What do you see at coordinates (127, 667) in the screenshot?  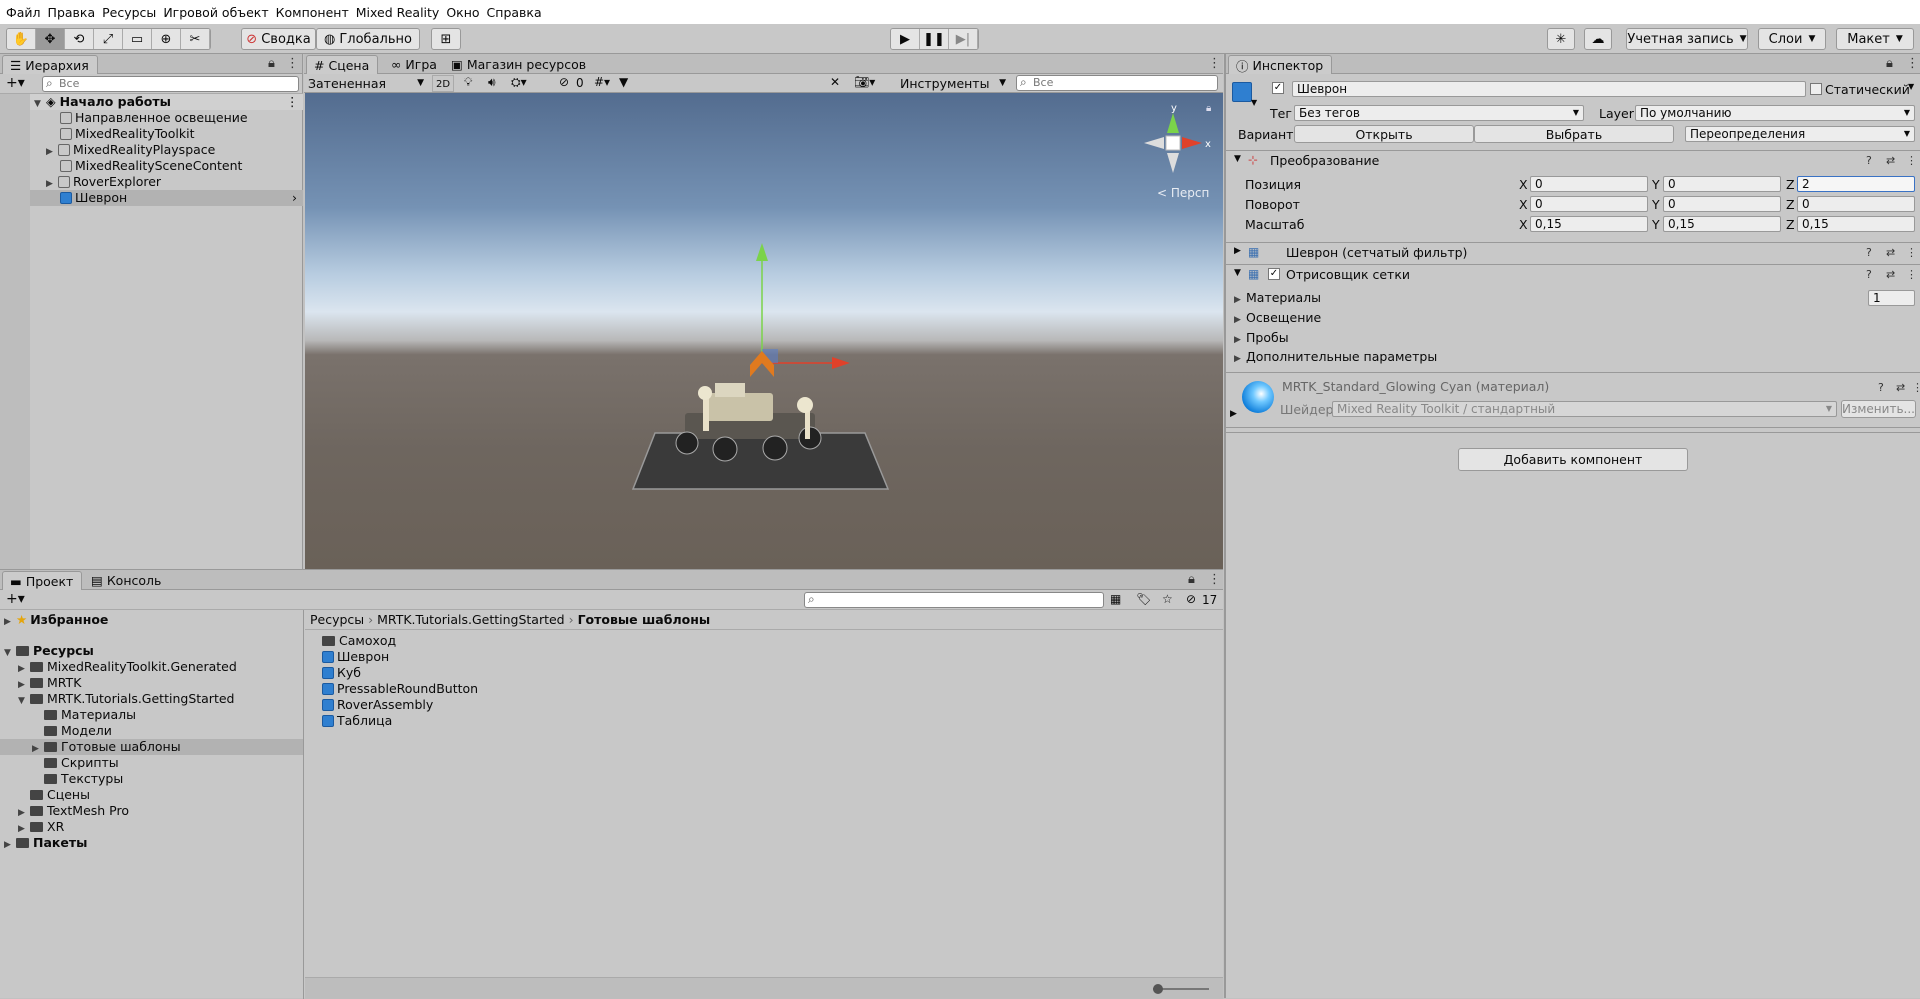 I see `tree-item: ▶ MixedRealityToolkit.Generated` at bounding box center [127, 667].